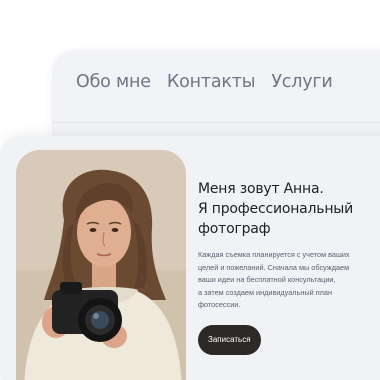  What do you see at coordinates (301, 82) in the screenshot?
I see `nav-item-services: Услуги` at bounding box center [301, 82].